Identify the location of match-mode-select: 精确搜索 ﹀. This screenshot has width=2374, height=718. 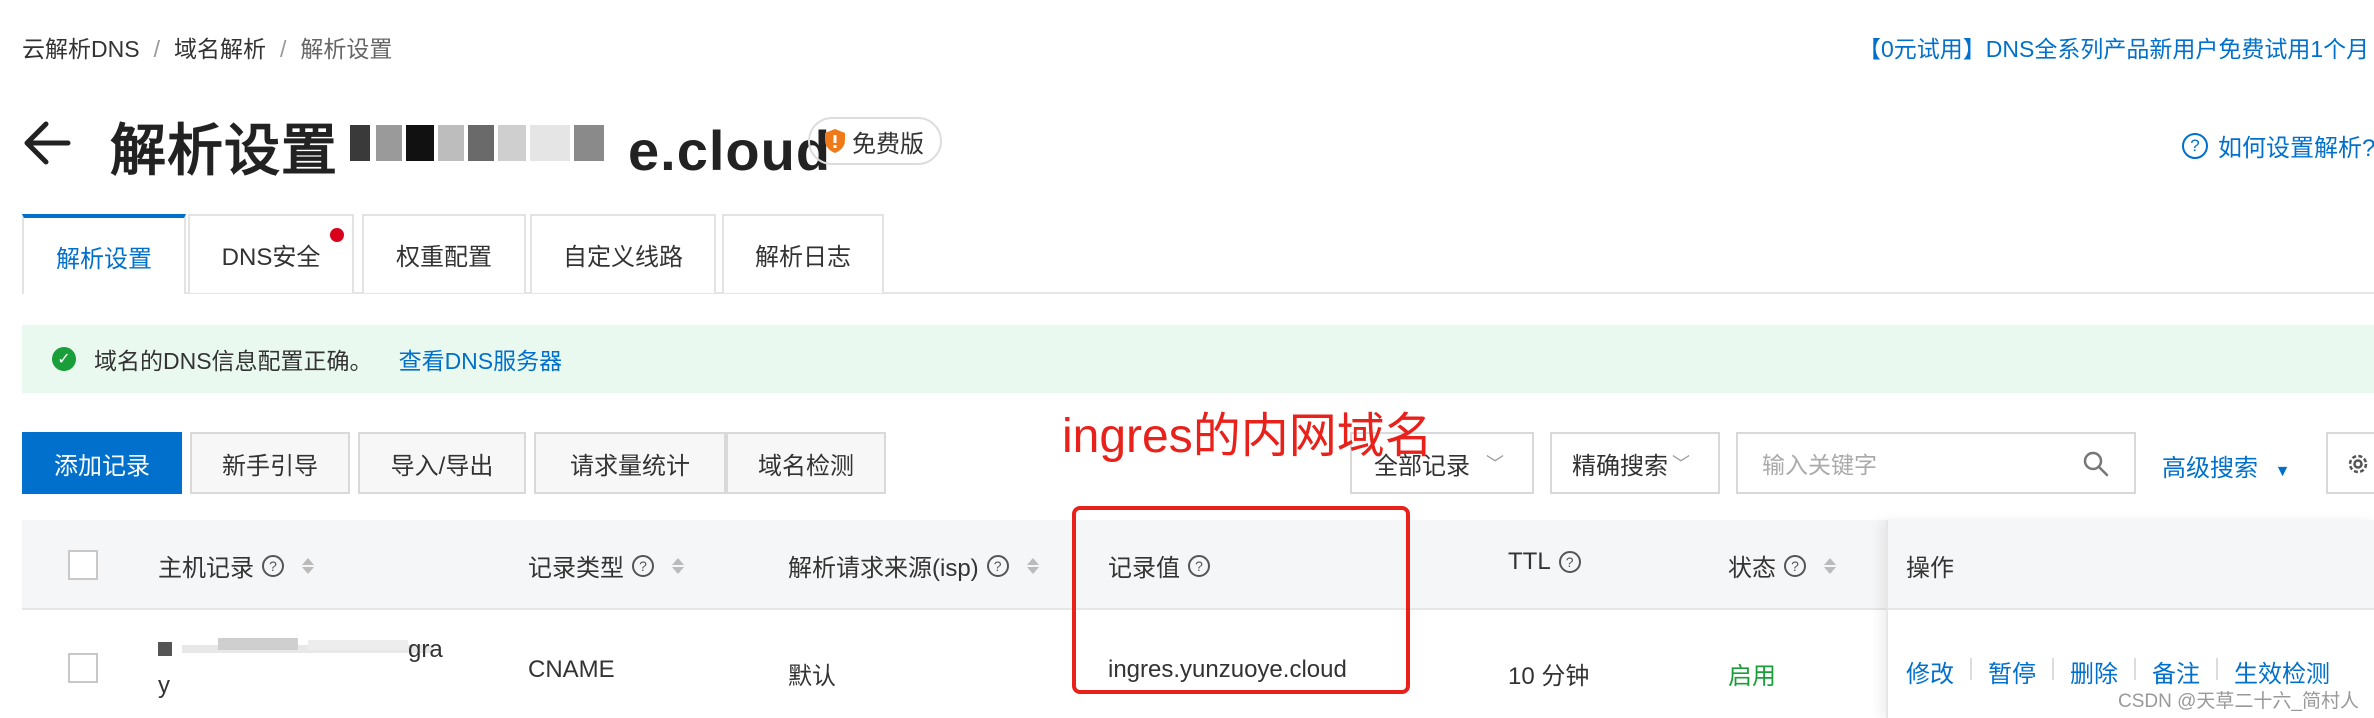
(1635, 463).